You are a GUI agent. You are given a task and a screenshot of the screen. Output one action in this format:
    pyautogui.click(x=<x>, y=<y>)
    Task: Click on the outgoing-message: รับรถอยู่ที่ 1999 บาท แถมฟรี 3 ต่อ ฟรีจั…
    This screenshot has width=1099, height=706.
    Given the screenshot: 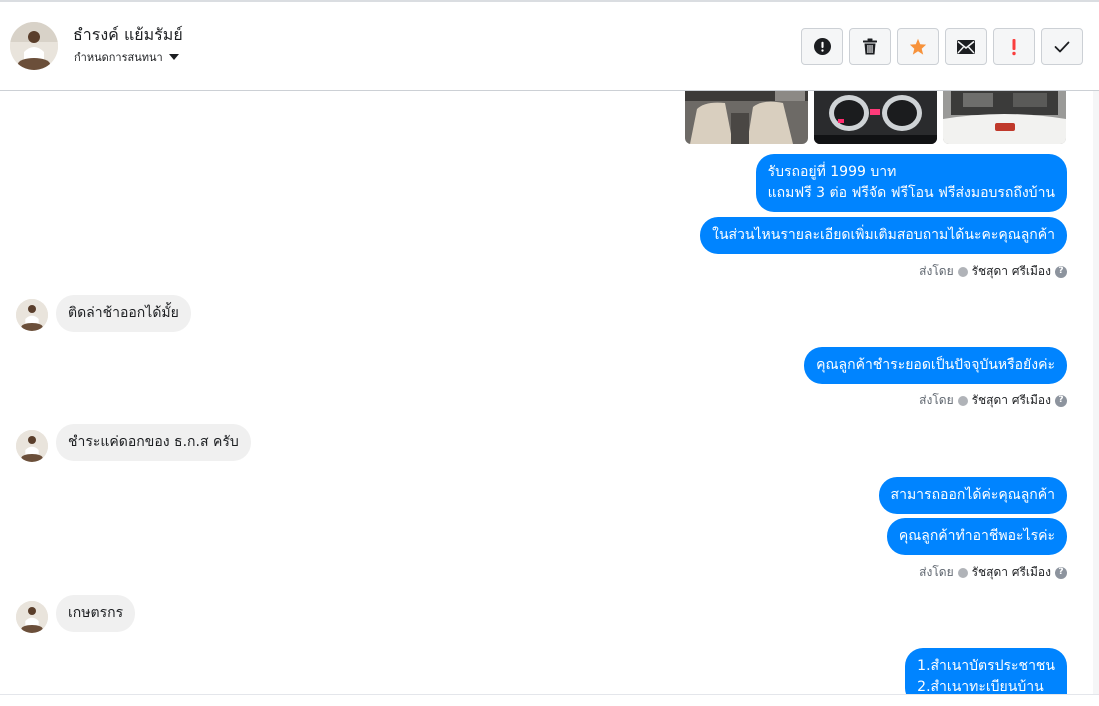 What is the action you would take?
    pyautogui.click(x=911, y=183)
    